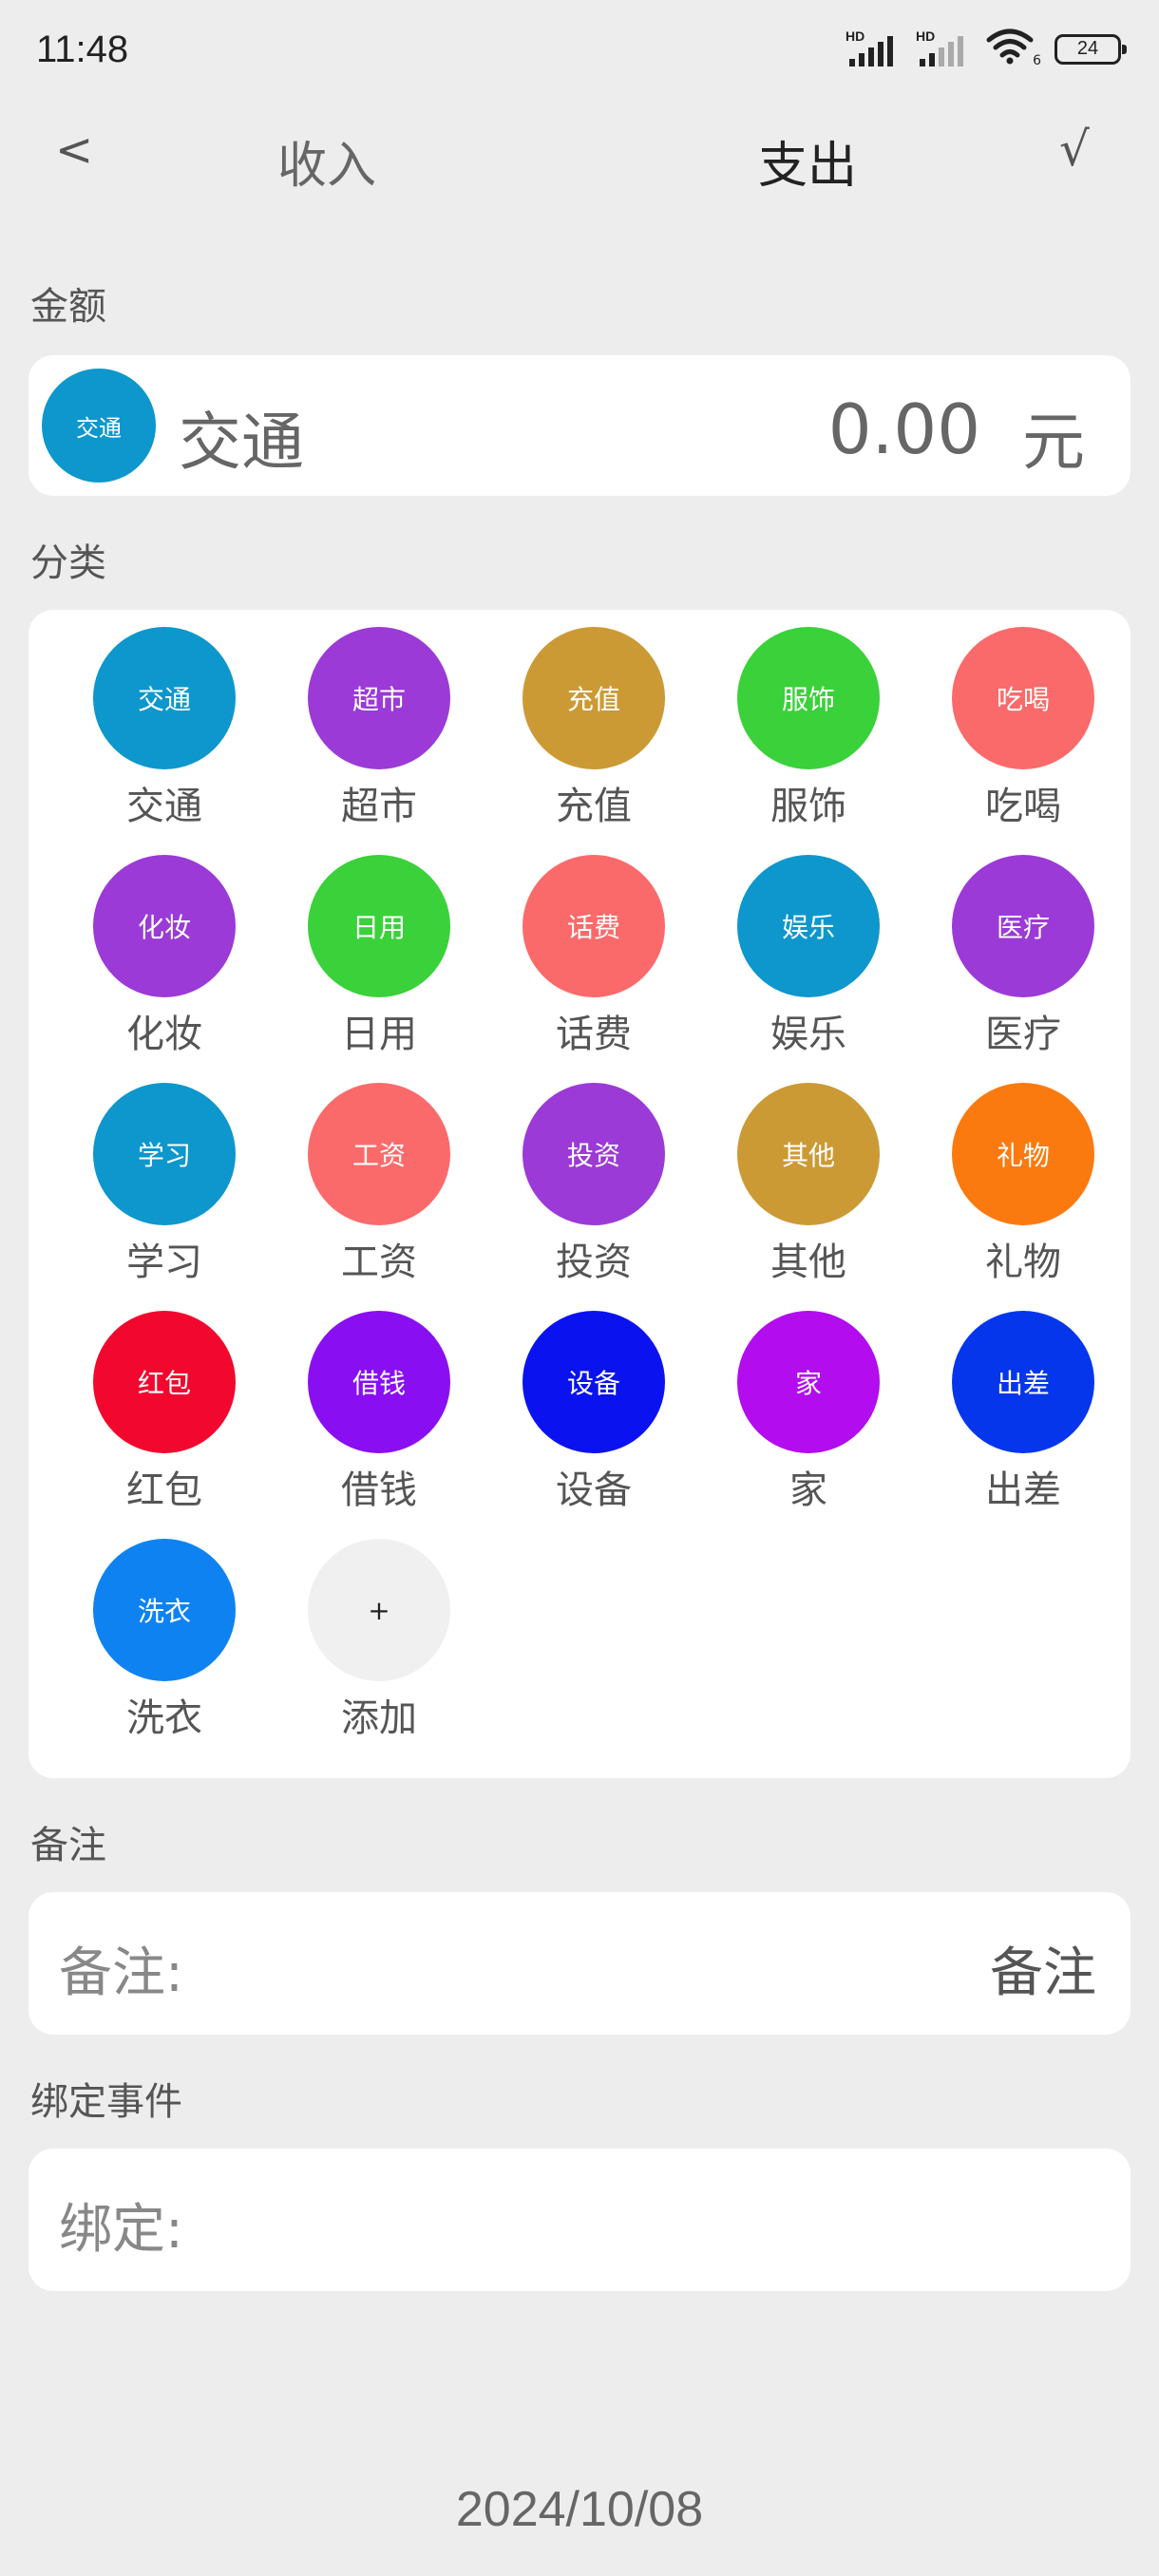 This screenshot has width=1159, height=2576. What do you see at coordinates (1023, 698) in the screenshot?
I see `category-icon: 吃喝` at bounding box center [1023, 698].